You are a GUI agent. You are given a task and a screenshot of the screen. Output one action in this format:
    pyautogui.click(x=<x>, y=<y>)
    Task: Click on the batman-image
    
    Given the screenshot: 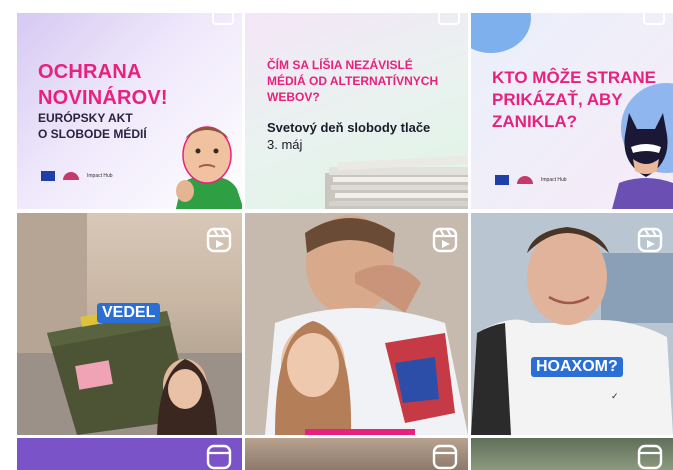 What is the action you would take?
    pyautogui.click(x=642, y=161)
    